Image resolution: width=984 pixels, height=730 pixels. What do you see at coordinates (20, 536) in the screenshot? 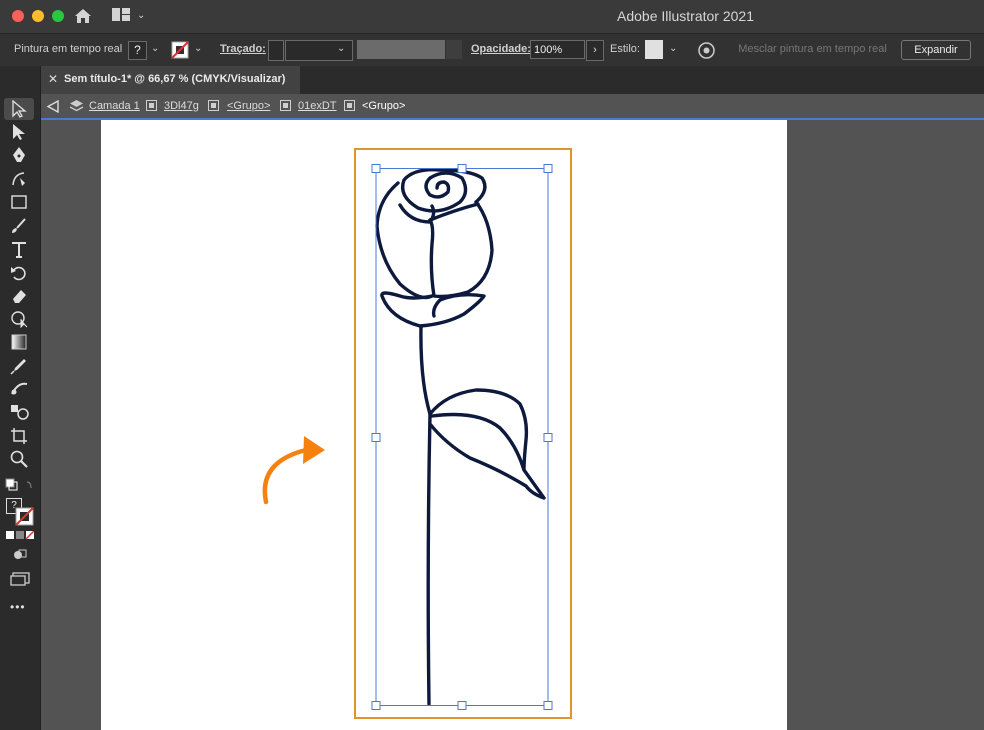
I see `color-mode-icons` at bounding box center [20, 536].